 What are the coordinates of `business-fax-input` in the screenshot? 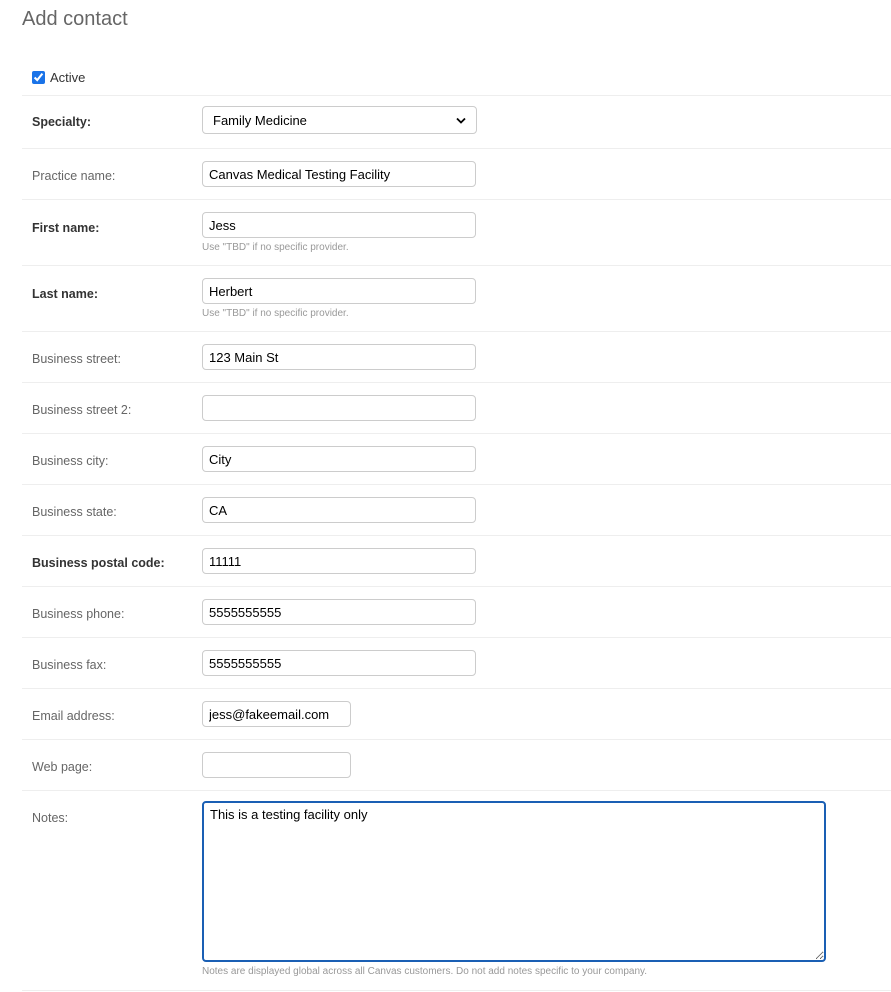 It's located at (339, 663).